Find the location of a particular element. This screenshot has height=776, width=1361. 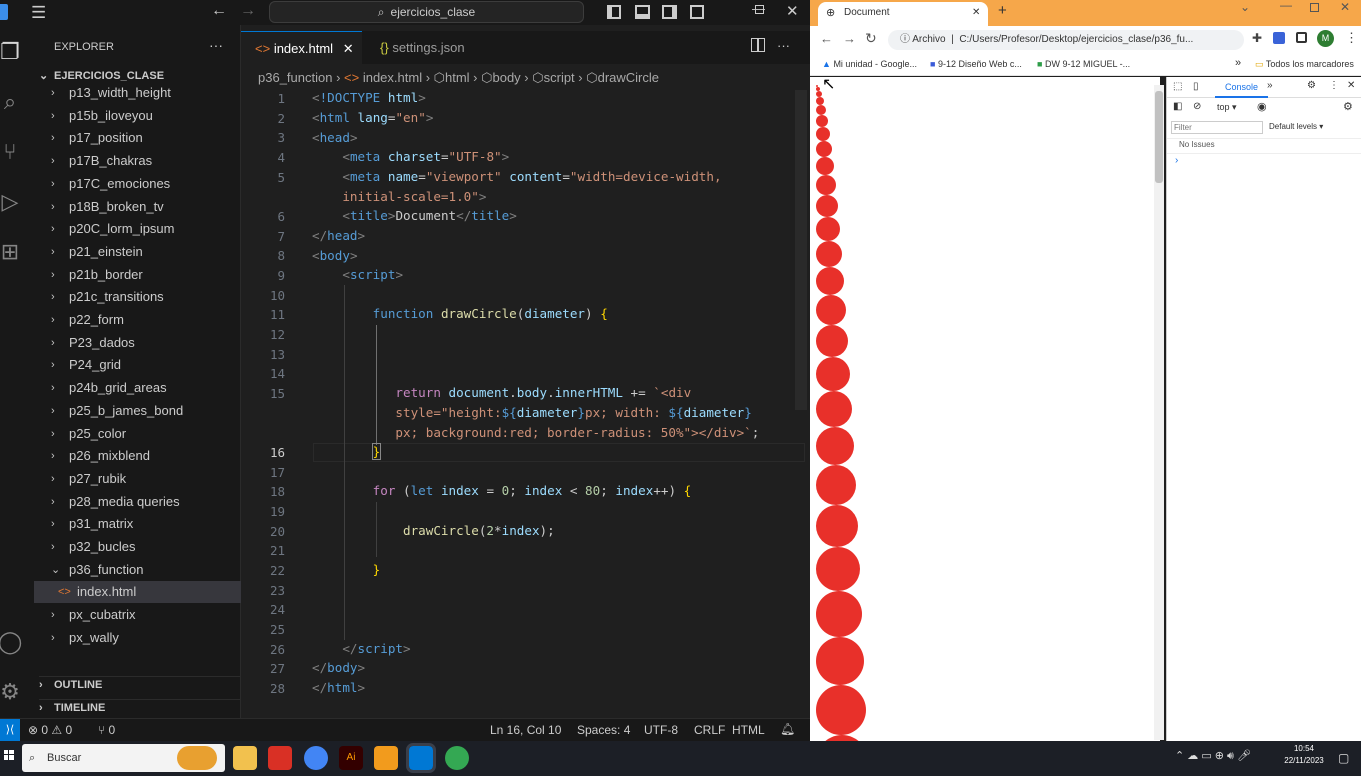

file-item: <> index.html is located at coordinates (137, 592).